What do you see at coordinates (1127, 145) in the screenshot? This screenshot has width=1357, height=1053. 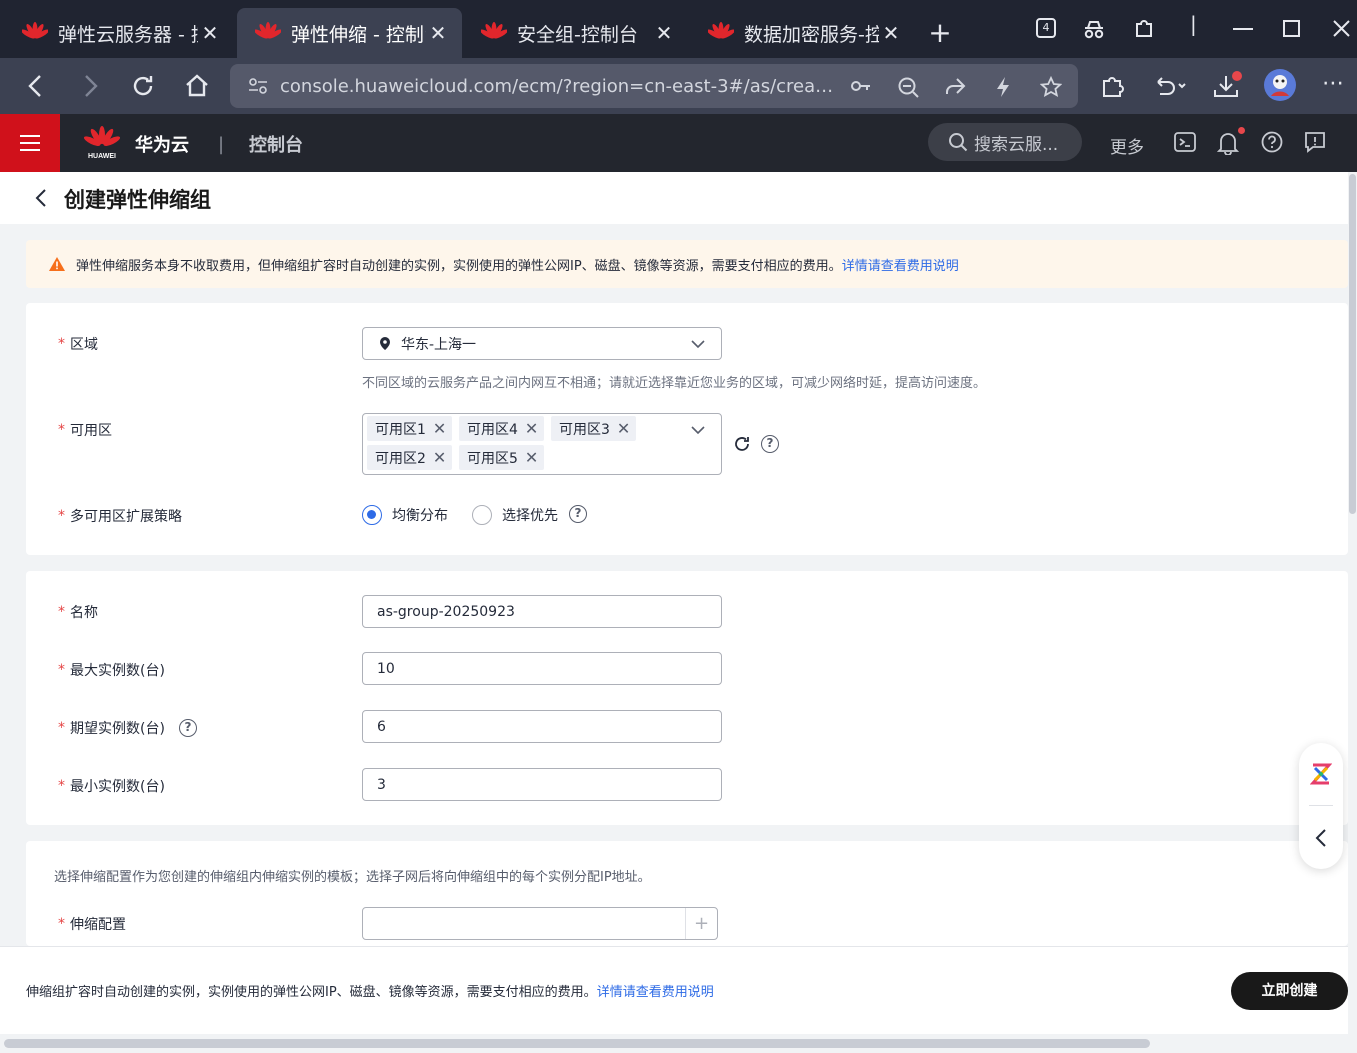 I see `more-menu: 更多` at bounding box center [1127, 145].